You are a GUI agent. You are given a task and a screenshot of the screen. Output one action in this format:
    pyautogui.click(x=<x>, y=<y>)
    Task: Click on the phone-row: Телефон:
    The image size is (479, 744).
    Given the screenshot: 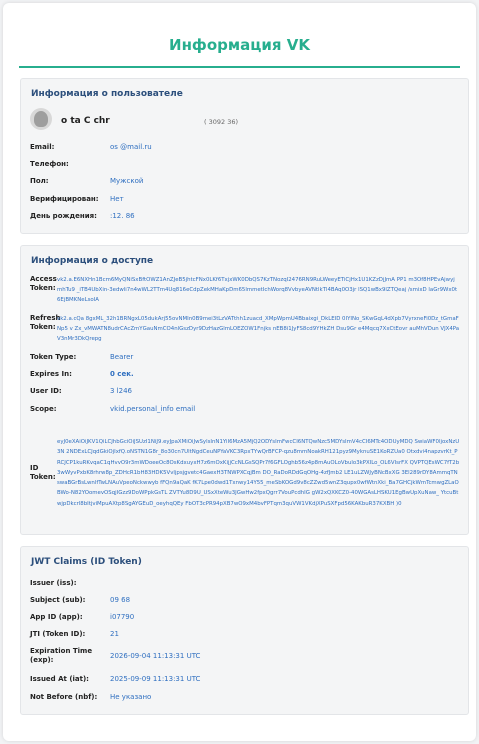 What is the action you would take?
    pyautogui.click(x=245, y=164)
    